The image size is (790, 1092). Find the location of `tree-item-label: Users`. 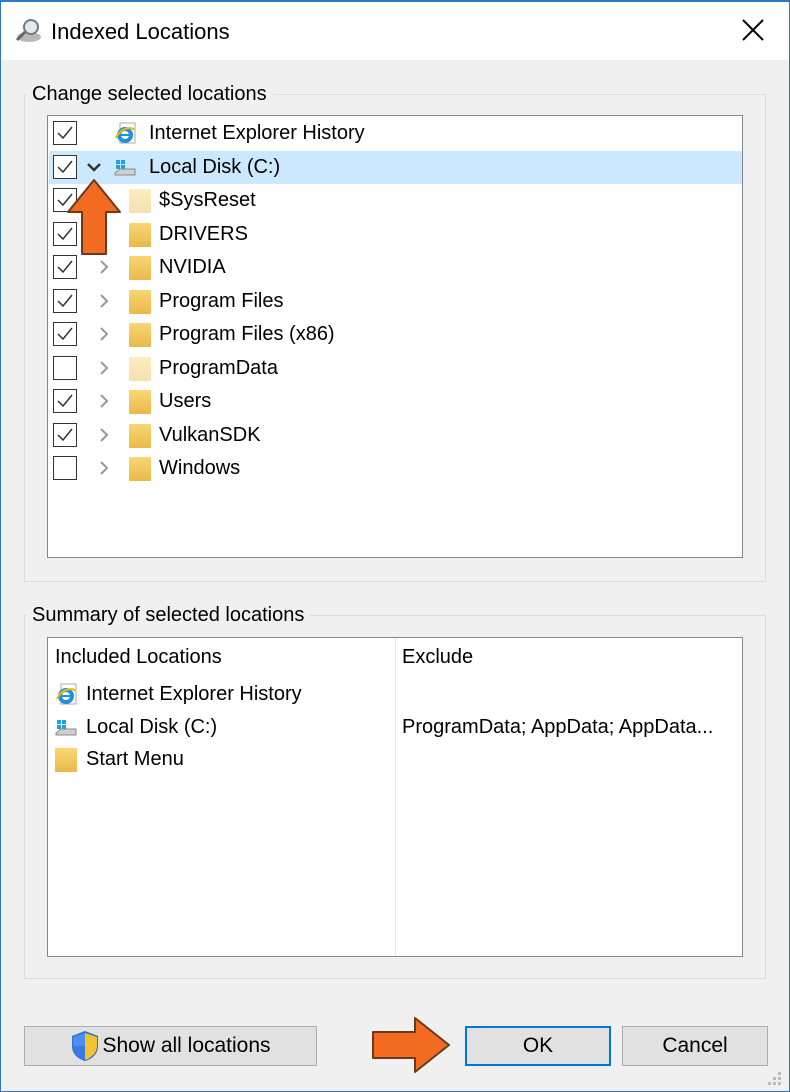

tree-item-label: Users is located at coordinates (185, 401).